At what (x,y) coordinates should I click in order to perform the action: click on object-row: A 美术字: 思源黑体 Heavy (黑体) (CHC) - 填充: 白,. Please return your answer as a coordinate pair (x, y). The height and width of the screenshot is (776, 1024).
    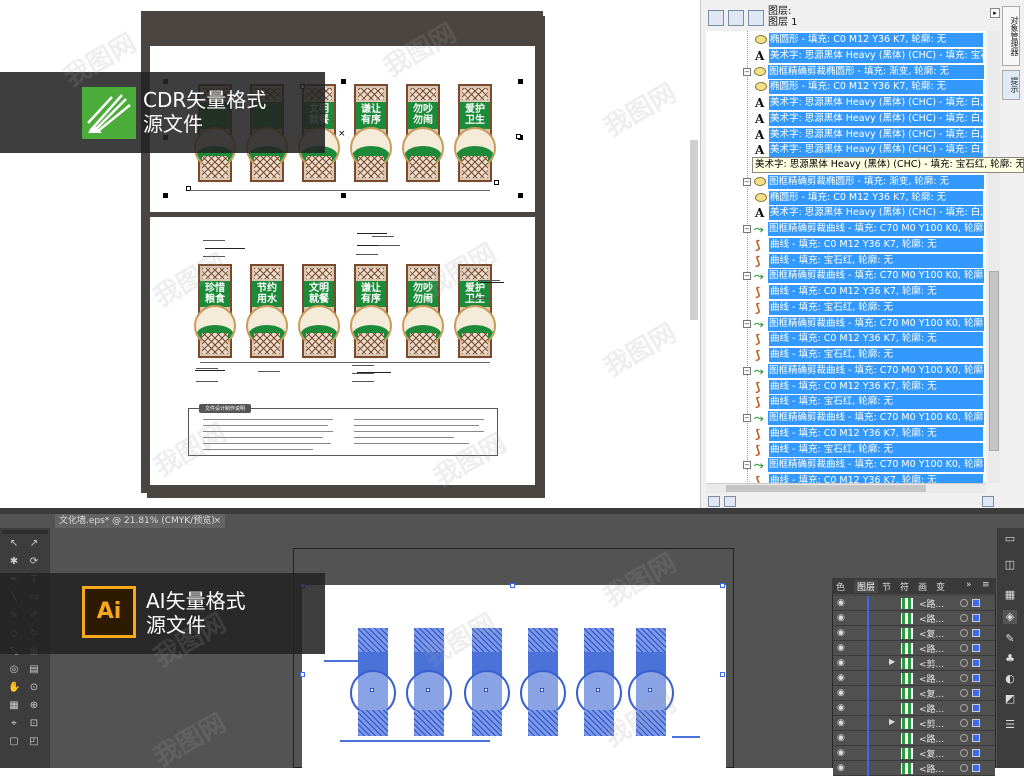
    Looking at the image, I should click on (845, 150).